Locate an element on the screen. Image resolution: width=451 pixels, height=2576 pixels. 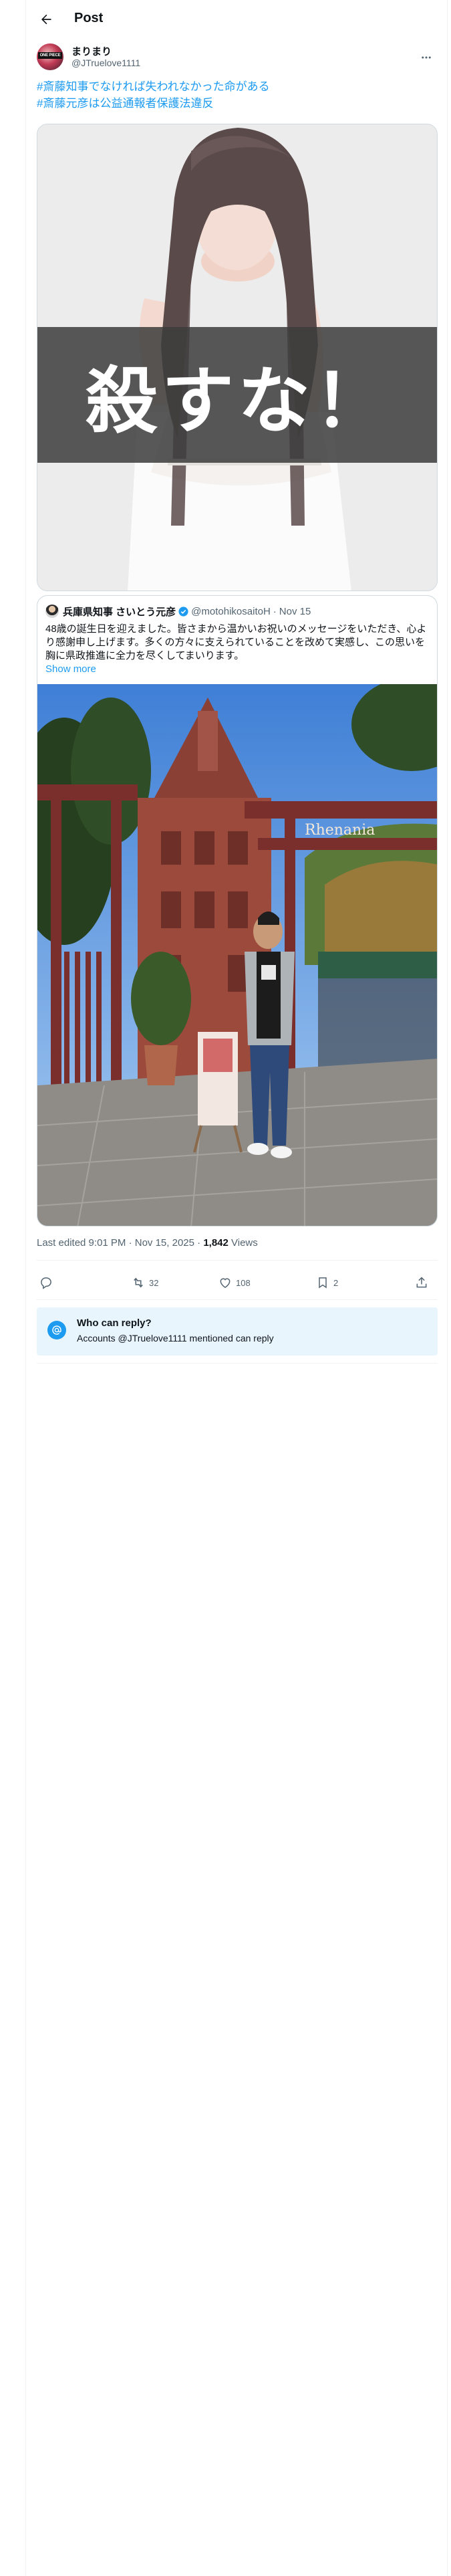
hashtag-link: #斎藤知事でなければ失われなかった命がある is located at coordinates (237, 87).